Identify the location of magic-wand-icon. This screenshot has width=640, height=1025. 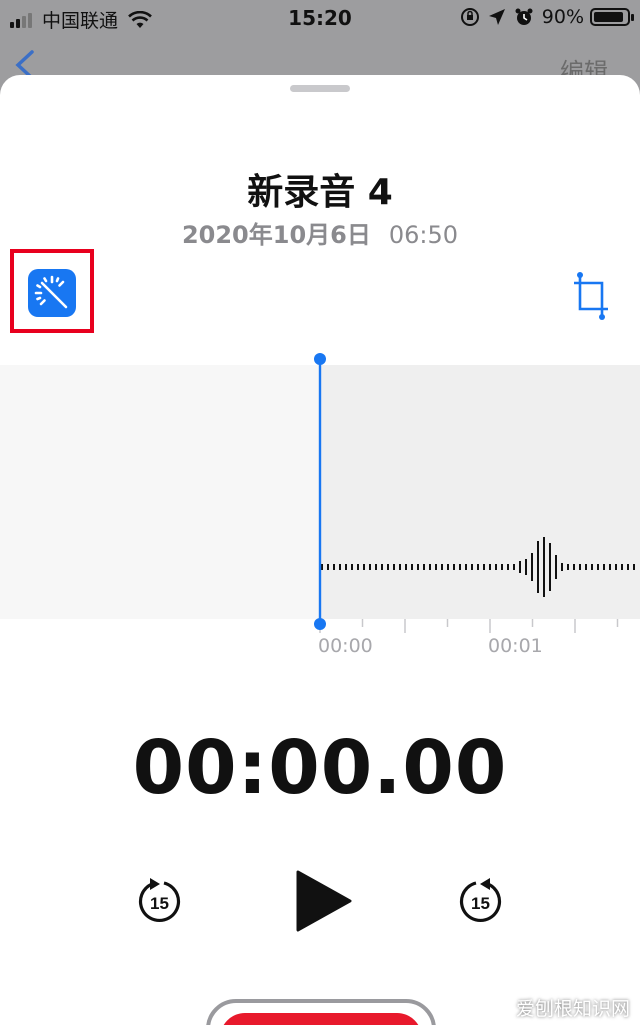
(51, 292).